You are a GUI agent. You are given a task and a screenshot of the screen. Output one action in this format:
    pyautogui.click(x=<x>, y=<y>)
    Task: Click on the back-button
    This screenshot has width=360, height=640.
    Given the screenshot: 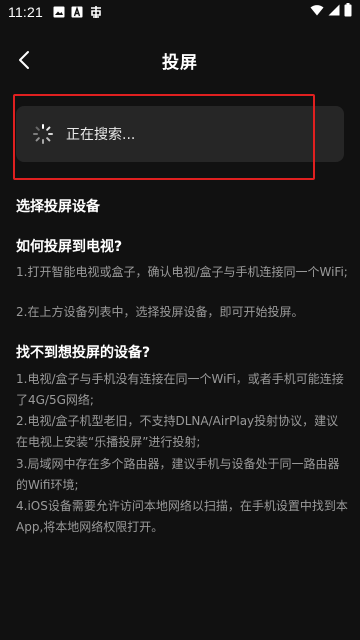 What is the action you would take?
    pyautogui.click(x=24, y=60)
    